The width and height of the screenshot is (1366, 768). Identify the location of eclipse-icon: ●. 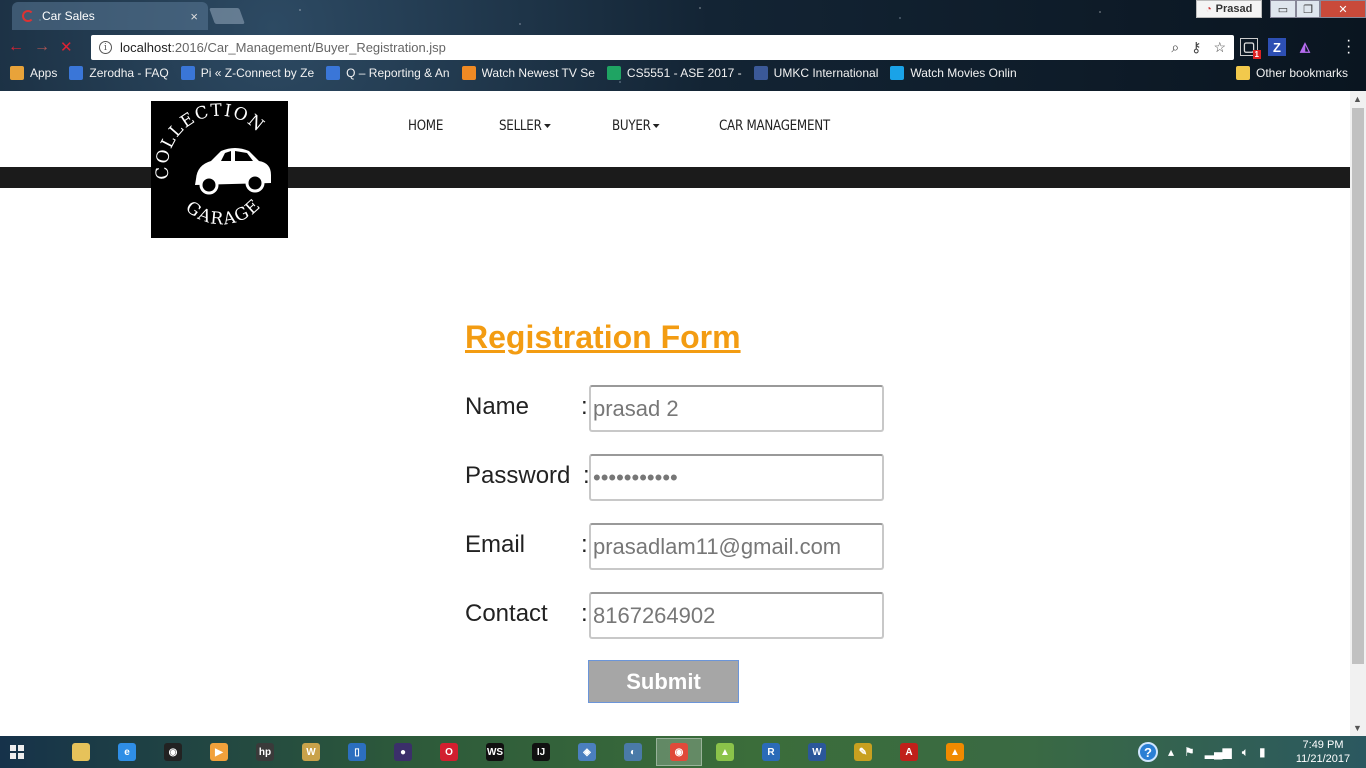
(403, 752).